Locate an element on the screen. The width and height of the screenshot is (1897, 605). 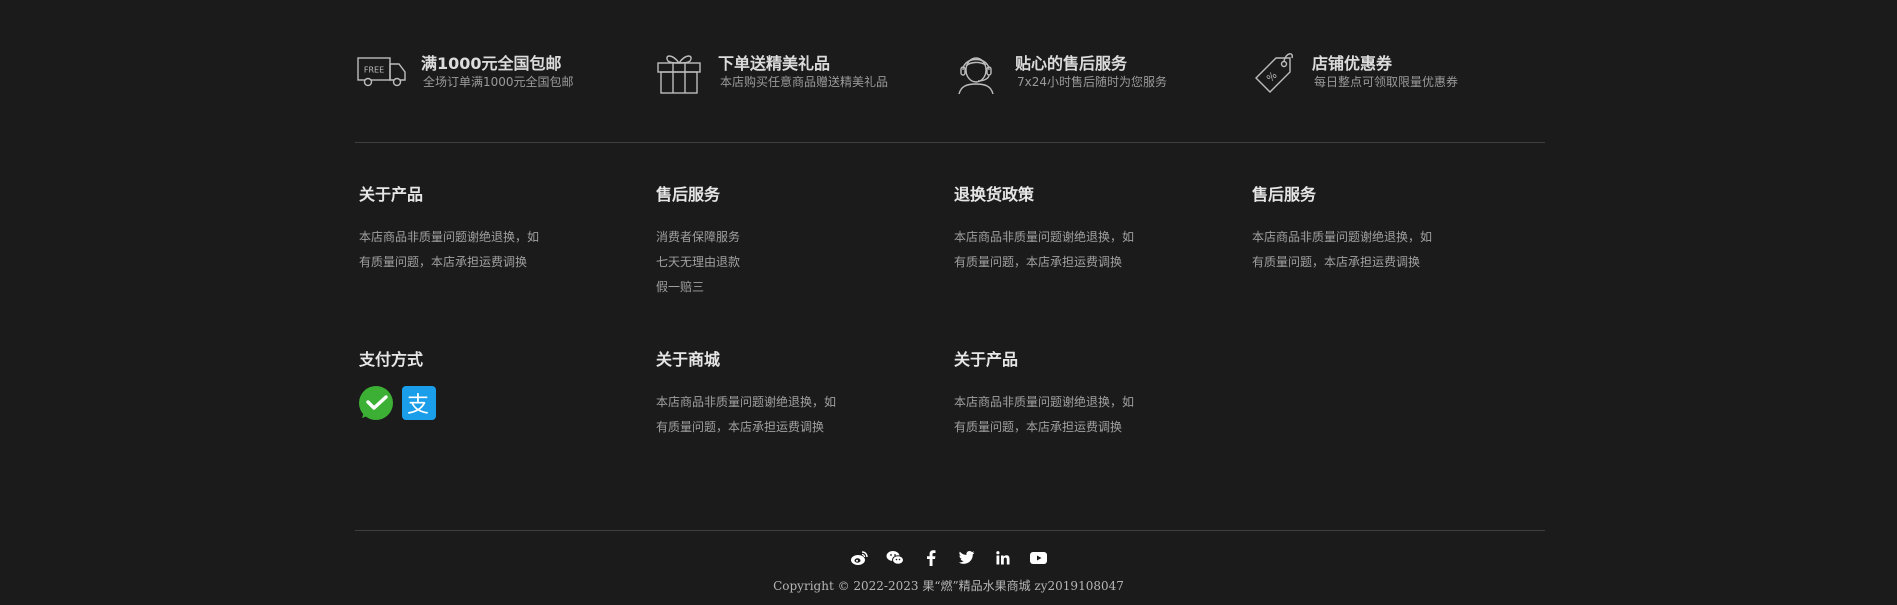
feature-desc: 全场订单满1000元全国包邮 is located at coordinates (498, 81).